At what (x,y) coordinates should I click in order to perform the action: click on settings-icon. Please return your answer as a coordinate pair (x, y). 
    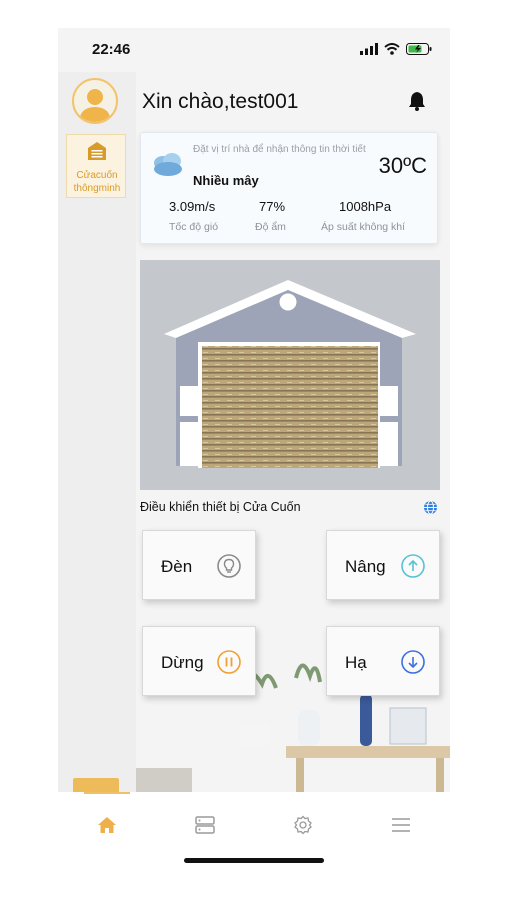
    Looking at the image, I should click on (303, 825).